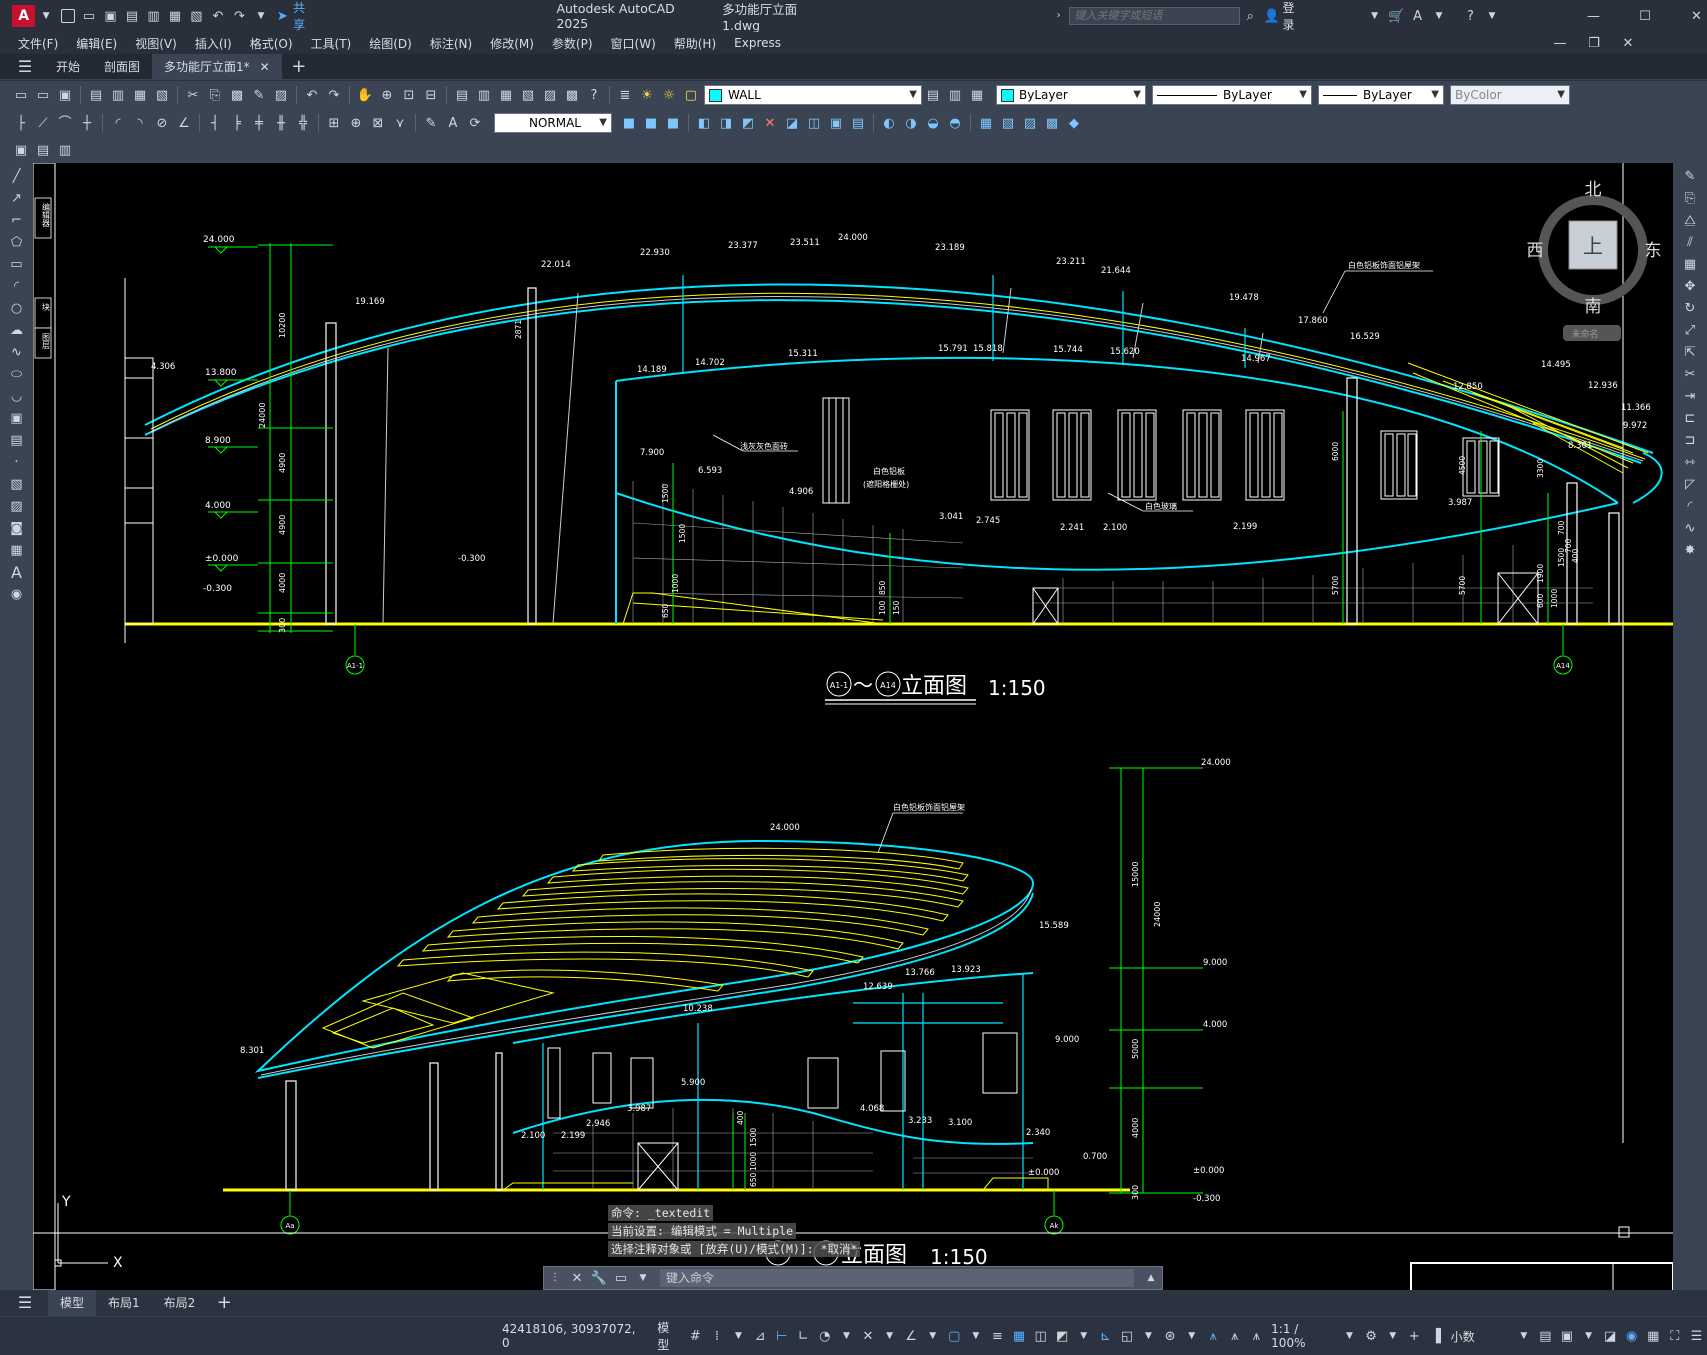 The image size is (1707, 1355). What do you see at coordinates (1690, 440) in the screenshot?
I see `break-icon: ⊐` at bounding box center [1690, 440].